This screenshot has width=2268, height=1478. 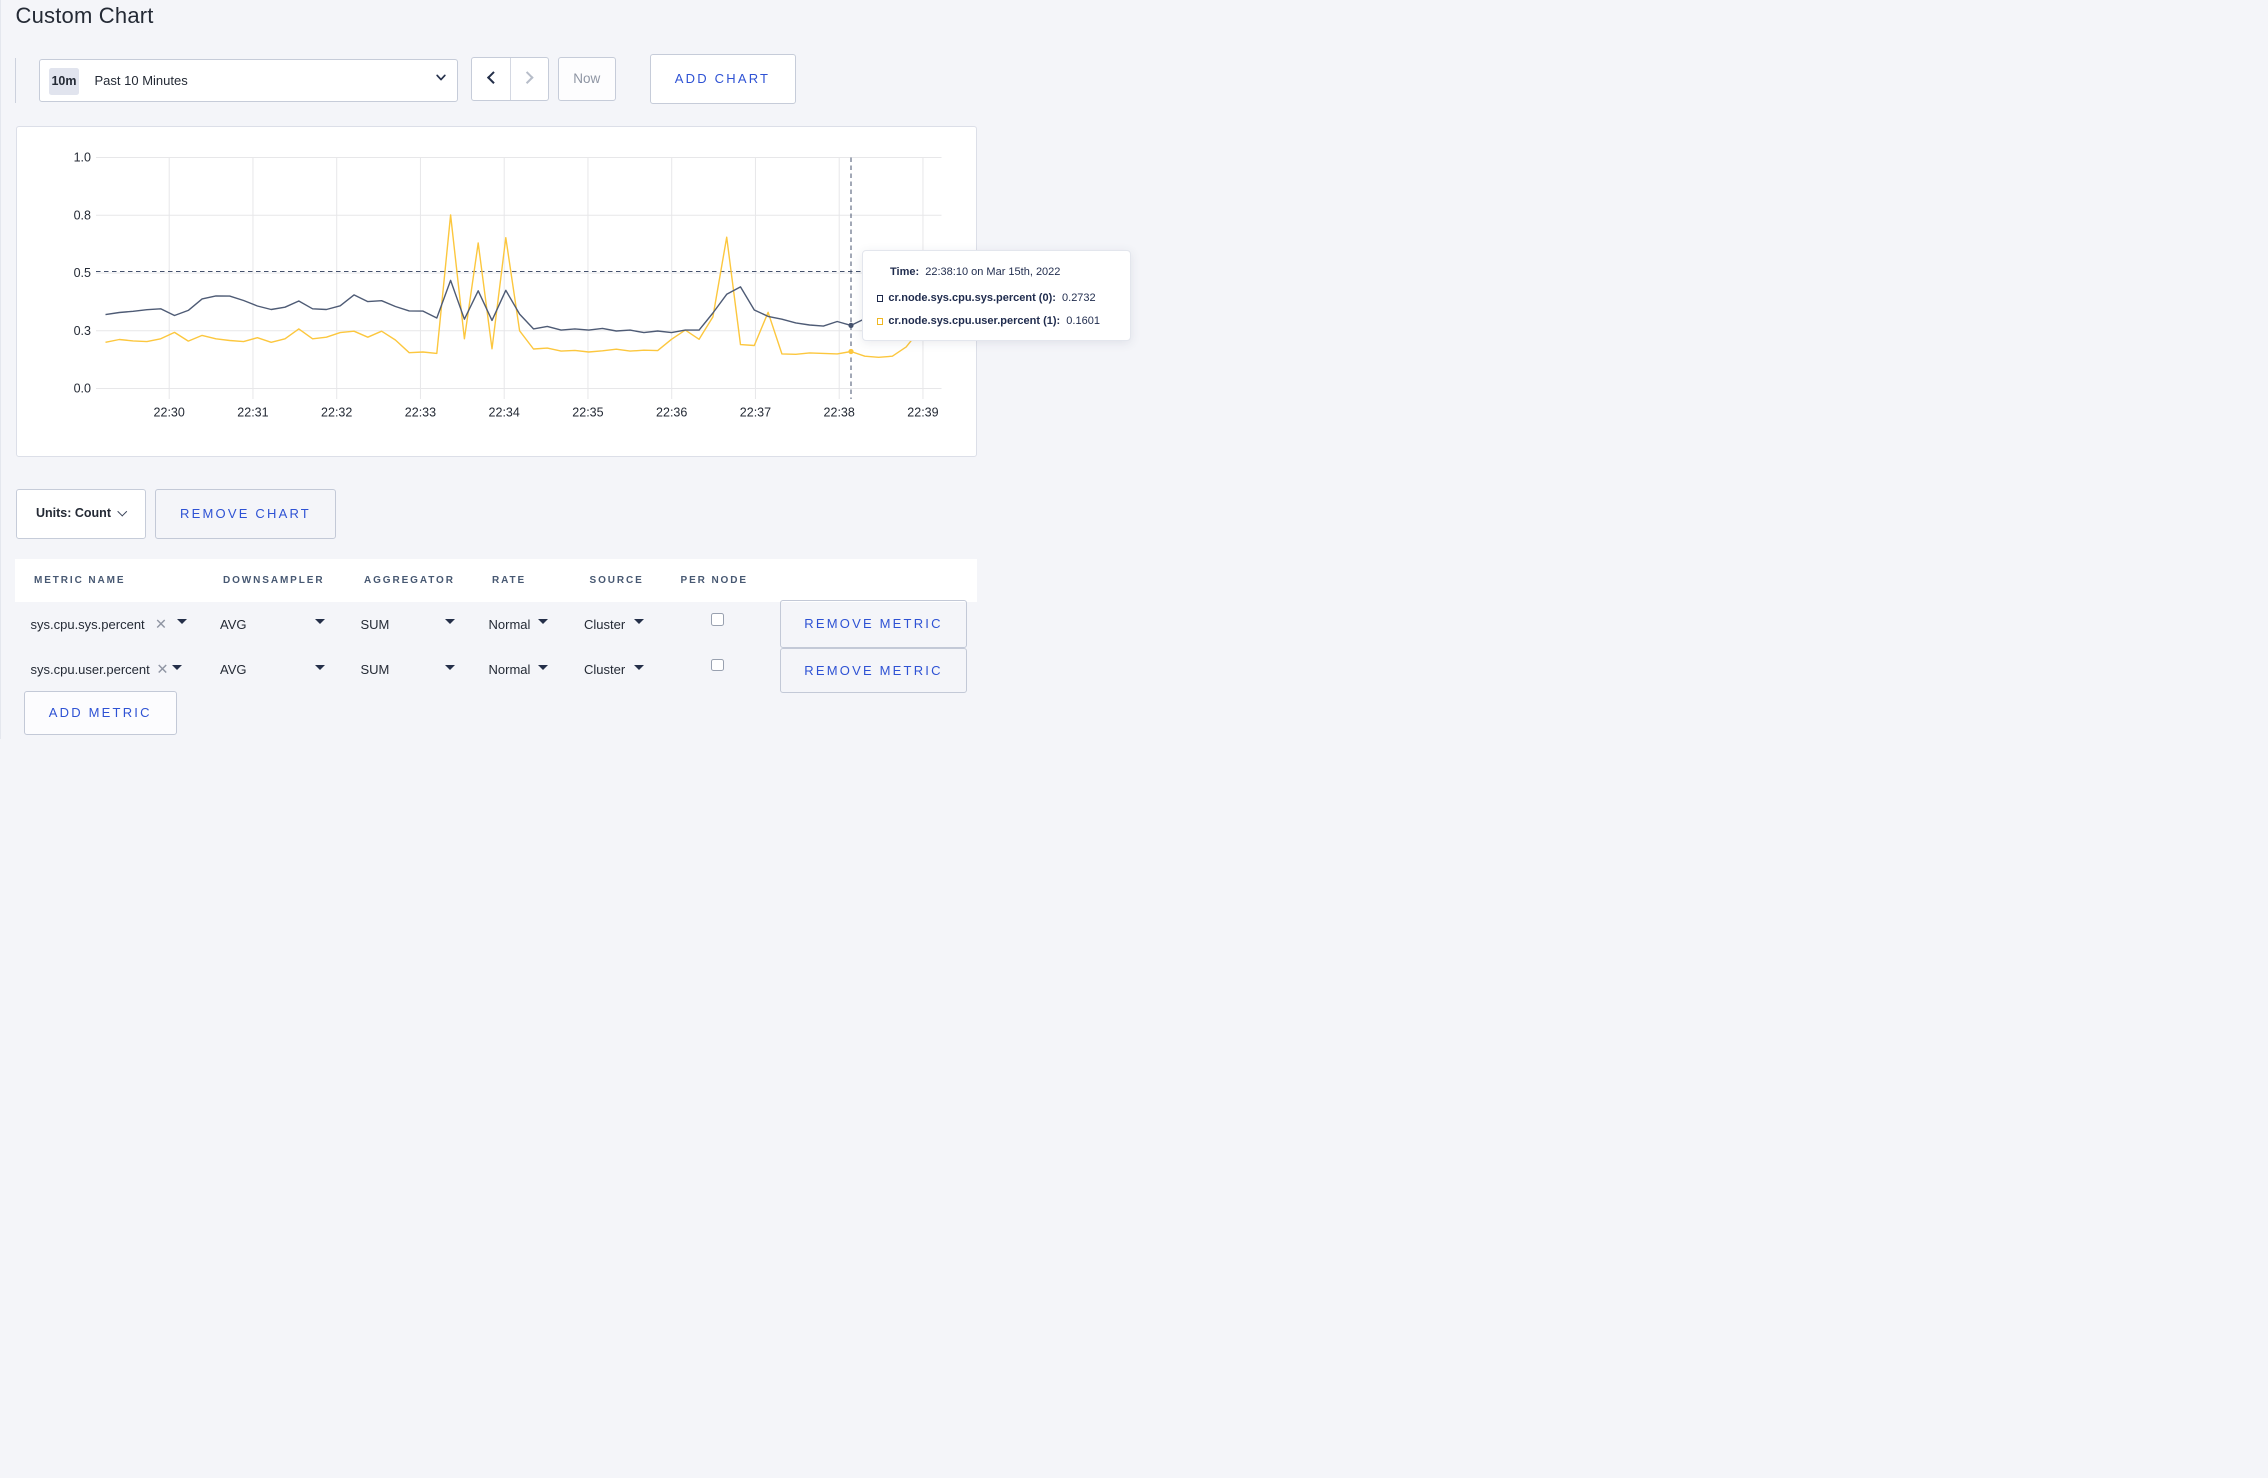 What do you see at coordinates (169, 413) in the screenshot?
I see `svg-text: 22:30` at bounding box center [169, 413].